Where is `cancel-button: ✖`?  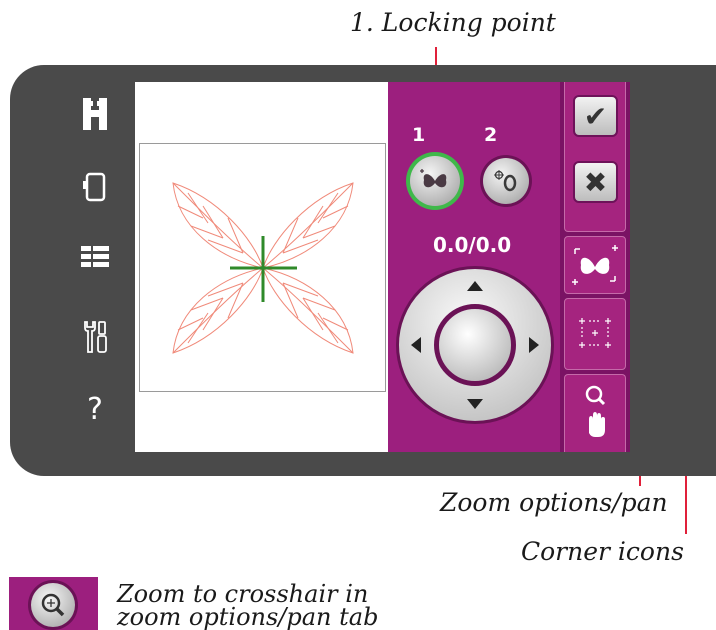 cancel-button: ✖ is located at coordinates (595, 182).